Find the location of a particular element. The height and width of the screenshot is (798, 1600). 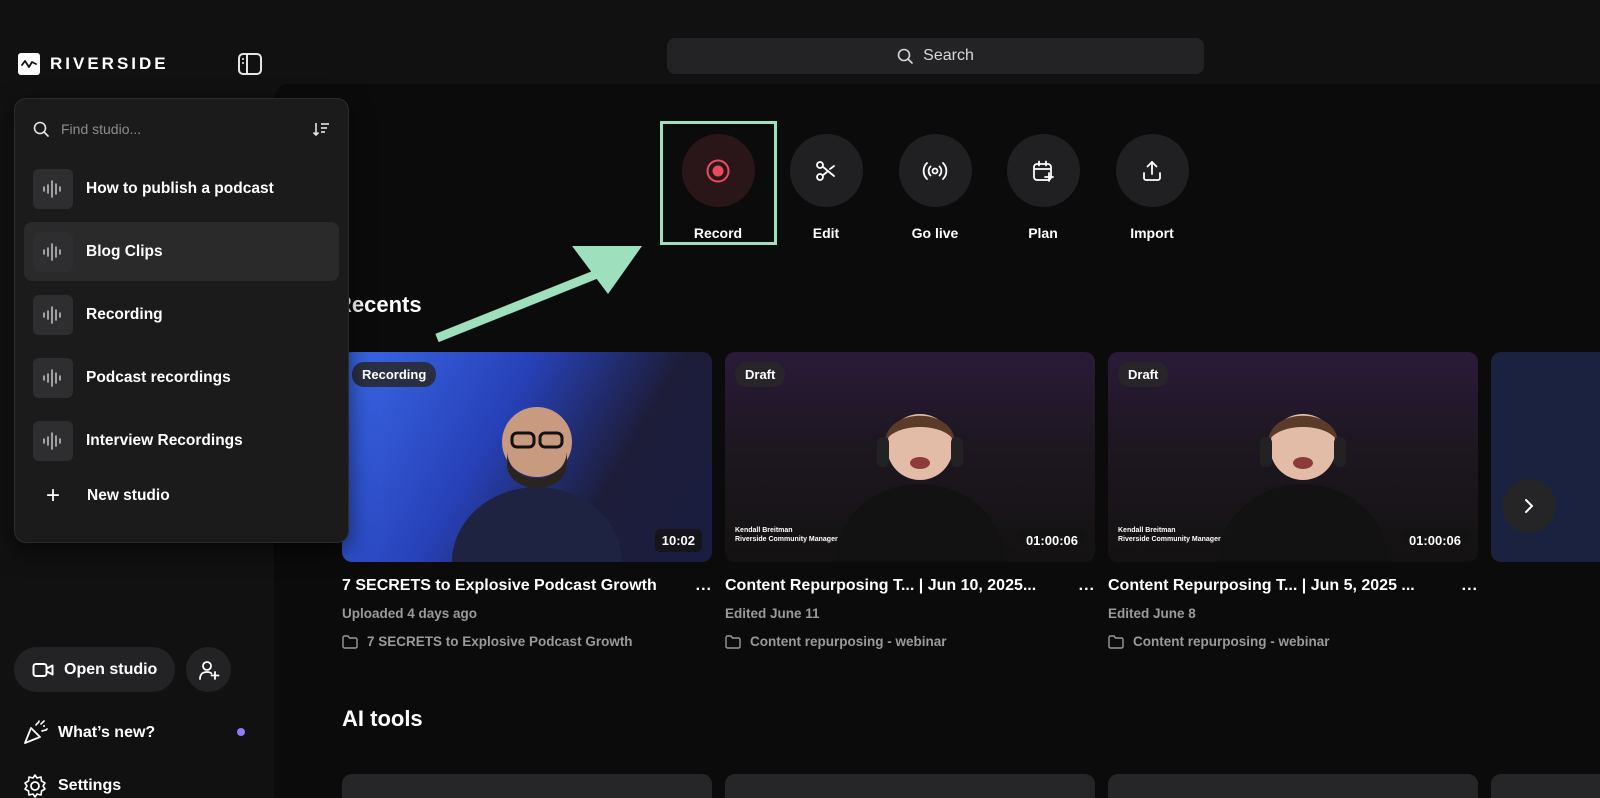

chevron-right-icon is located at coordinates (1529, 506).